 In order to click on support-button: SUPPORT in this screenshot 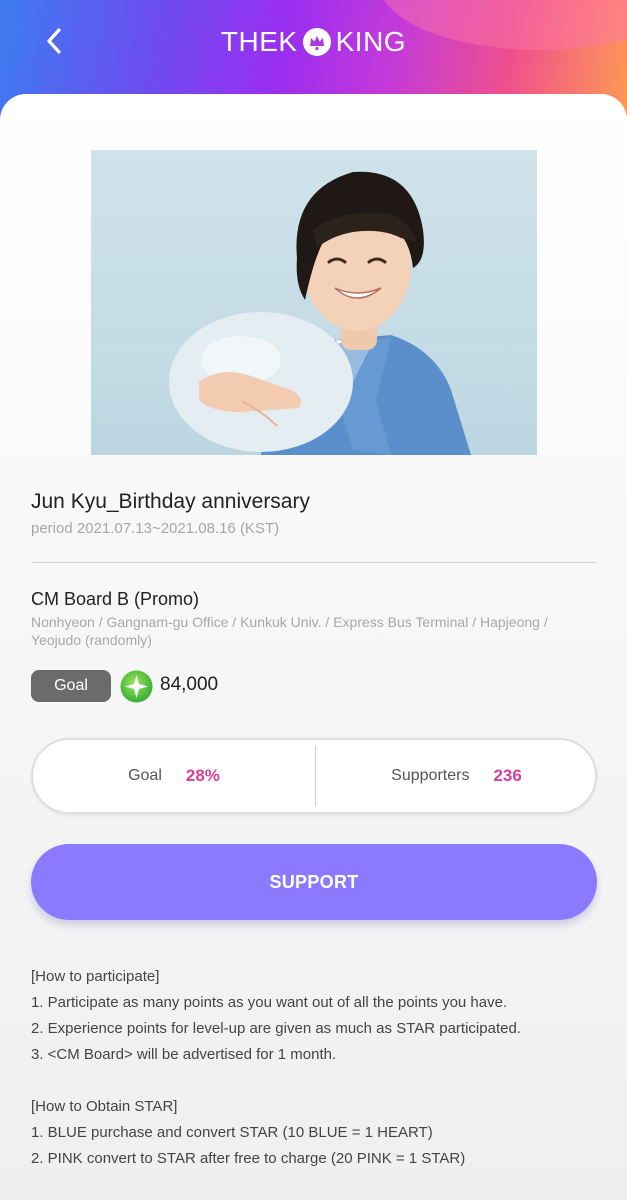, I will do `click(314, 882)`.